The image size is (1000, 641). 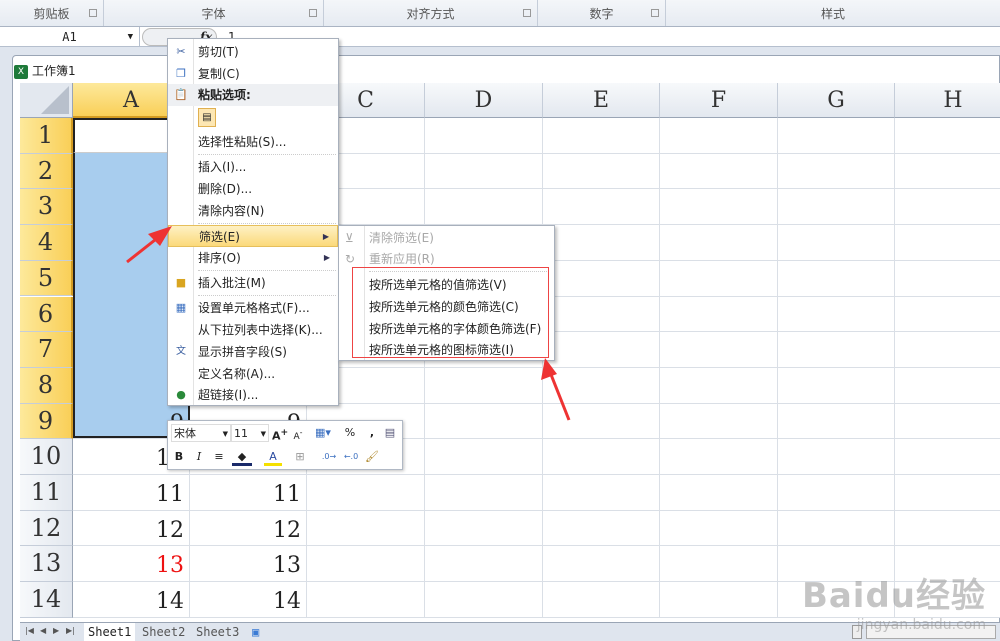 I want to click on baidu-watermark: Baidu经验 jingyan.baidu.com, so click(x=894, y=600).